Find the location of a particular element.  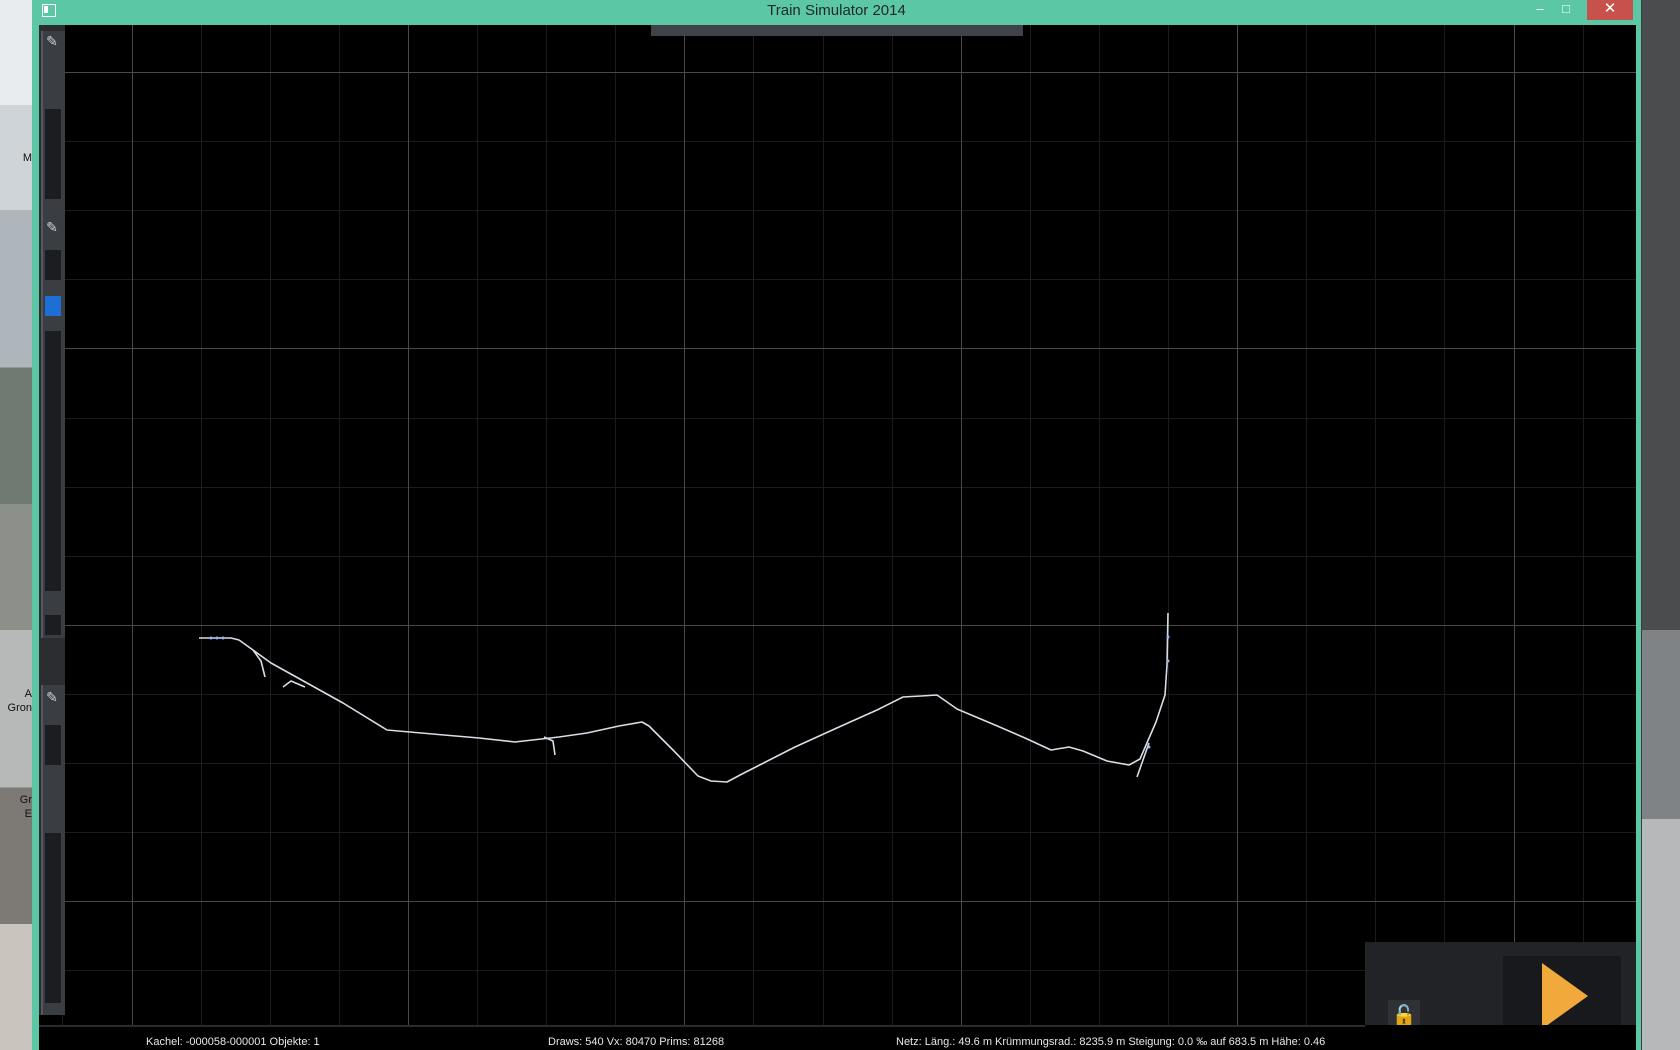

tool-sidebar: ✎ ✎ ✎ is located at coordinates (52, 520).